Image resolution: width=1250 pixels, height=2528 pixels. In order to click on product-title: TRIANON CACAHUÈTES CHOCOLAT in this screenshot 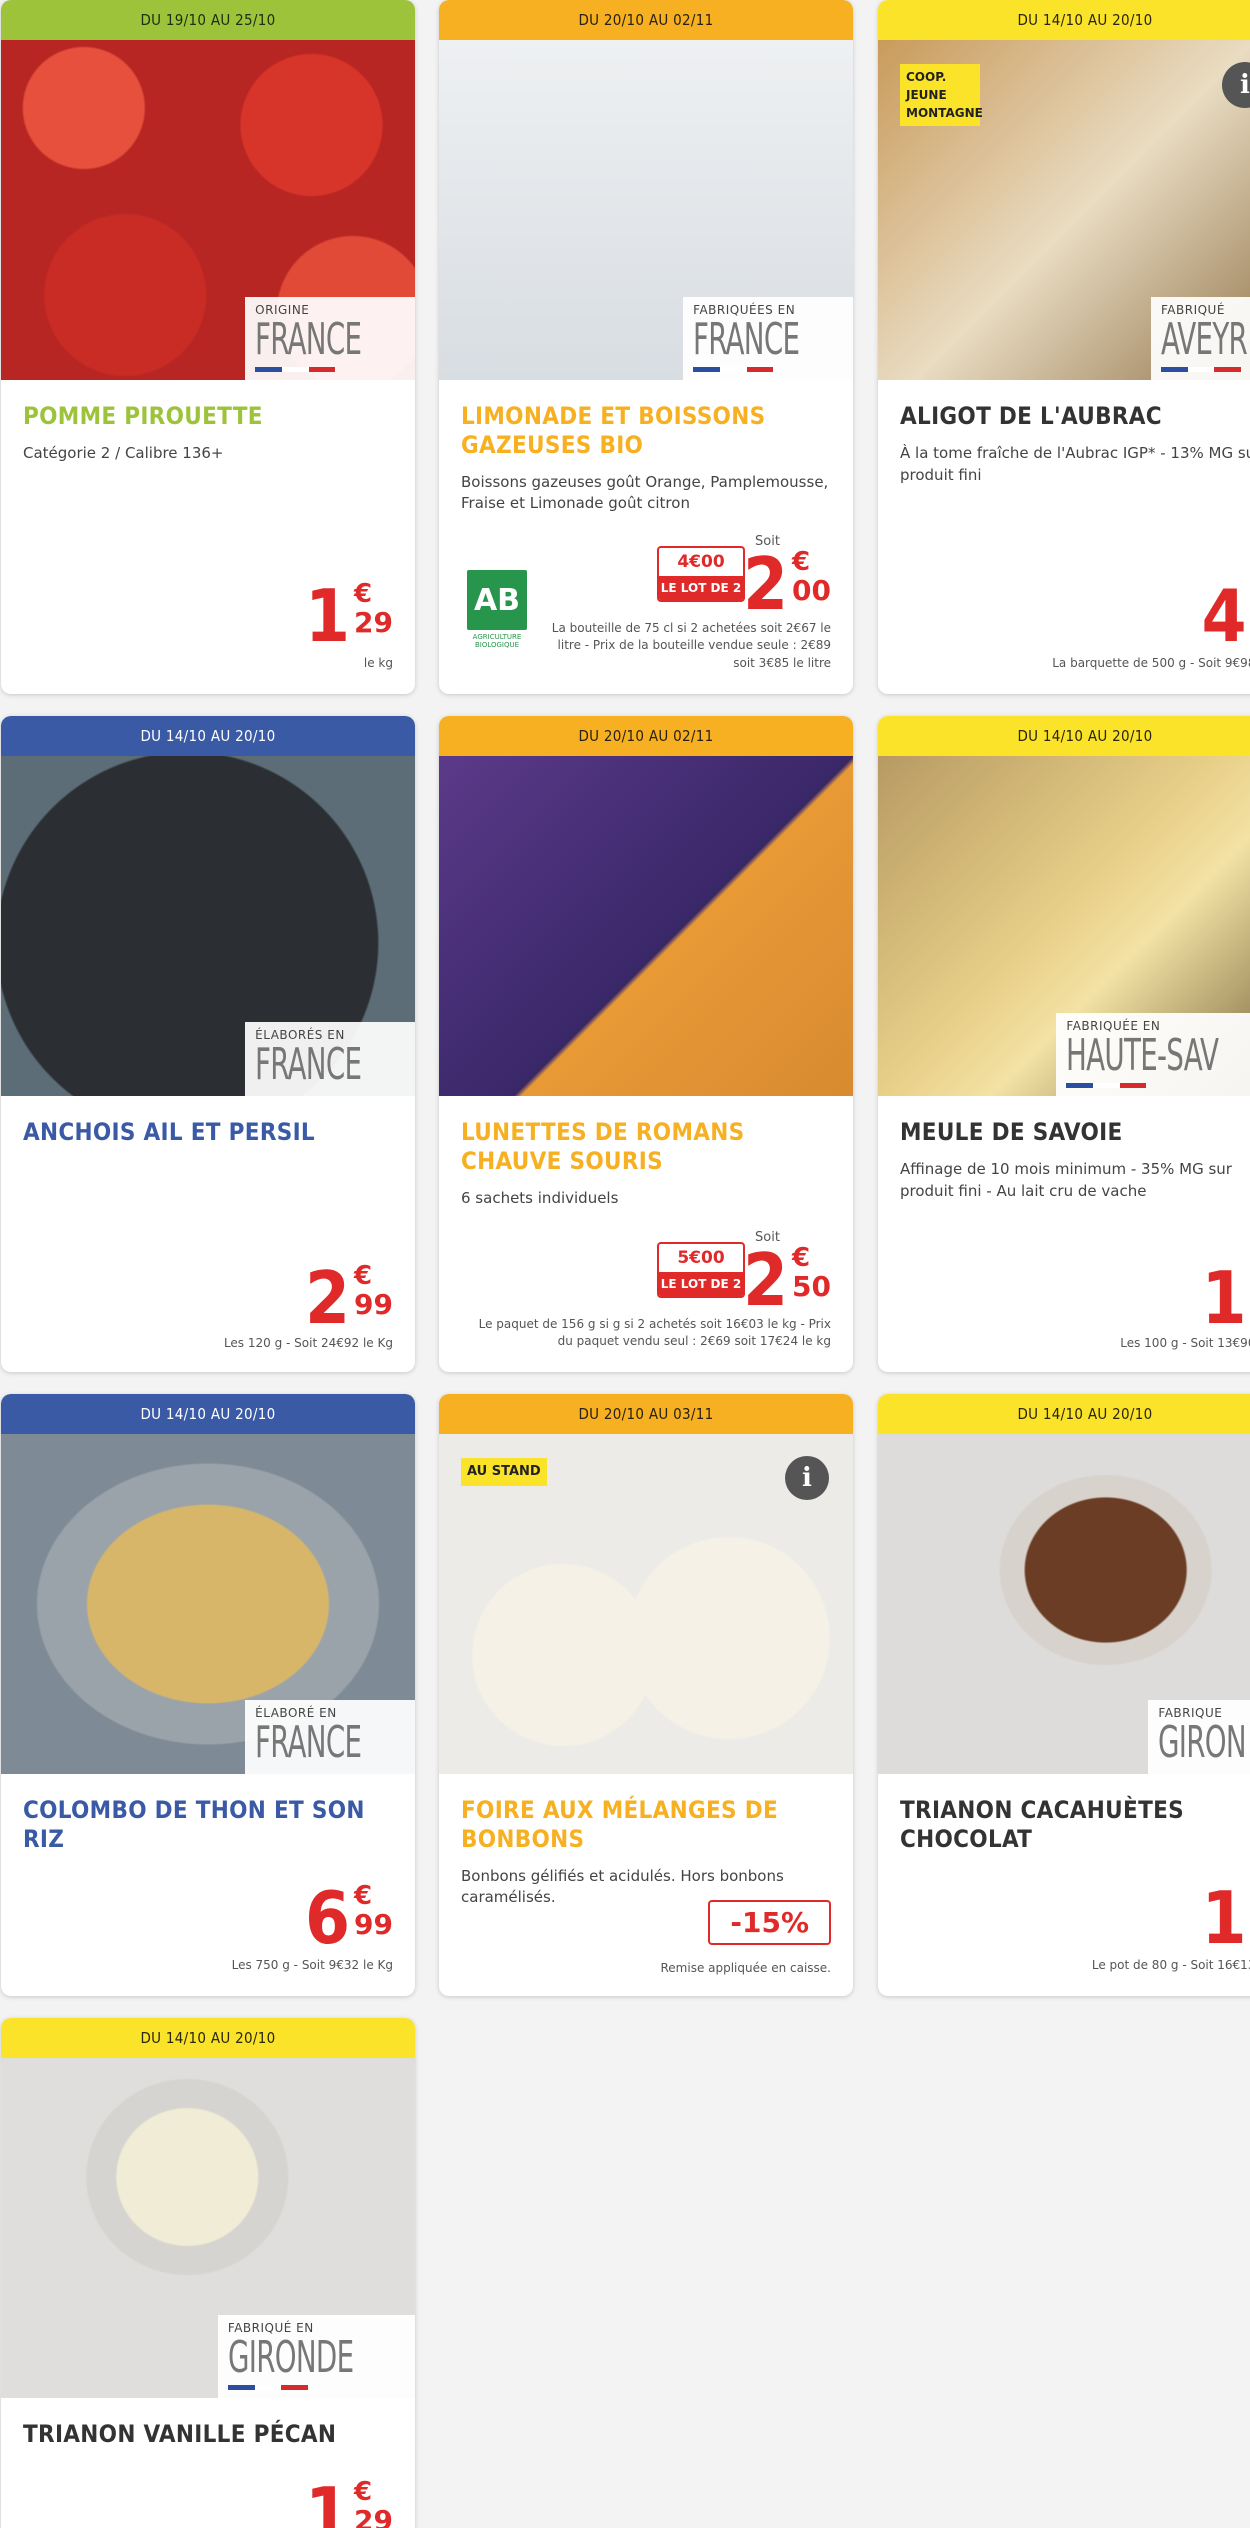, I will do `click(1042, 1824)`.